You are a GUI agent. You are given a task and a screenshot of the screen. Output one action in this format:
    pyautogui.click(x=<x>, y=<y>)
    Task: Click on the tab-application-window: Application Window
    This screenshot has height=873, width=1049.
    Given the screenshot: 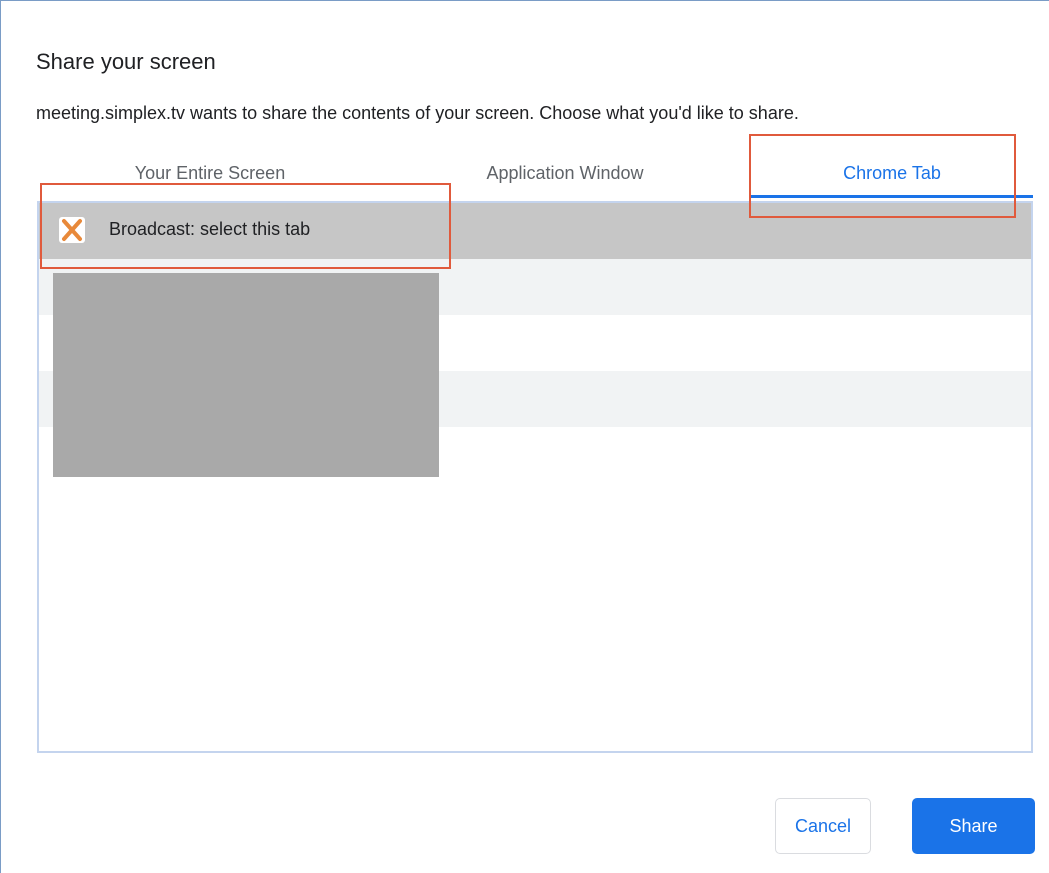 What is the action you would take?
    pyautogui.click(x=565, y=173)
    